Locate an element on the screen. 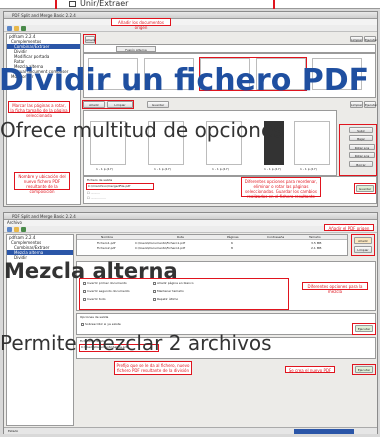 The width and height of the screenshot is (380, 437). window1-toolbar is located at coordinates (190, 28).